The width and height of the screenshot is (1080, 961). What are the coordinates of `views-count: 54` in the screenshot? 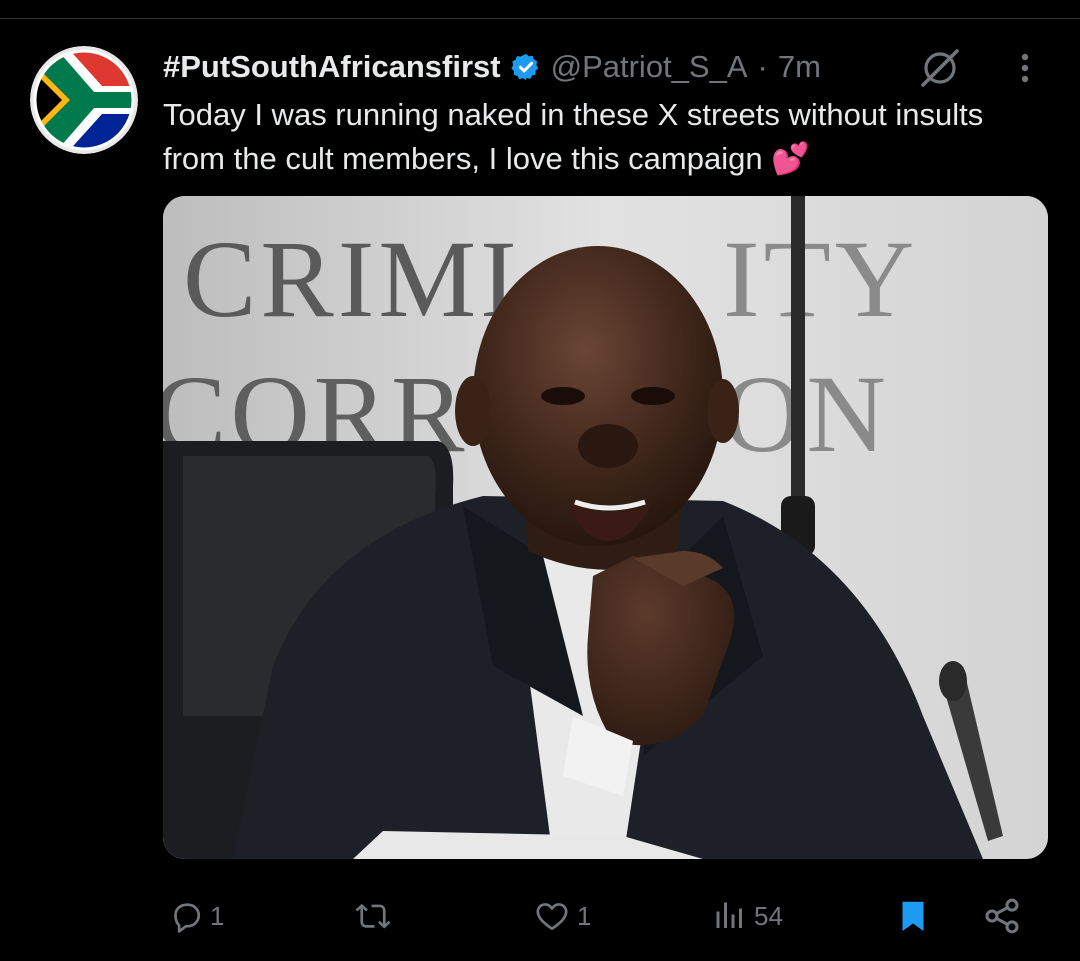 It's located at (768, 915).